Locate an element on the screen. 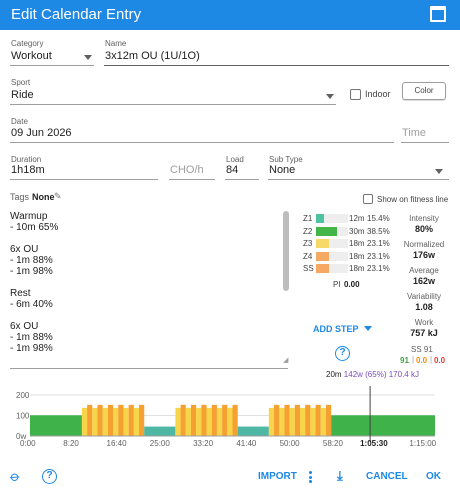 This screenshot has width=460, height=500. summary-work: 170.4 kJ is located at coordinates (403, 374).